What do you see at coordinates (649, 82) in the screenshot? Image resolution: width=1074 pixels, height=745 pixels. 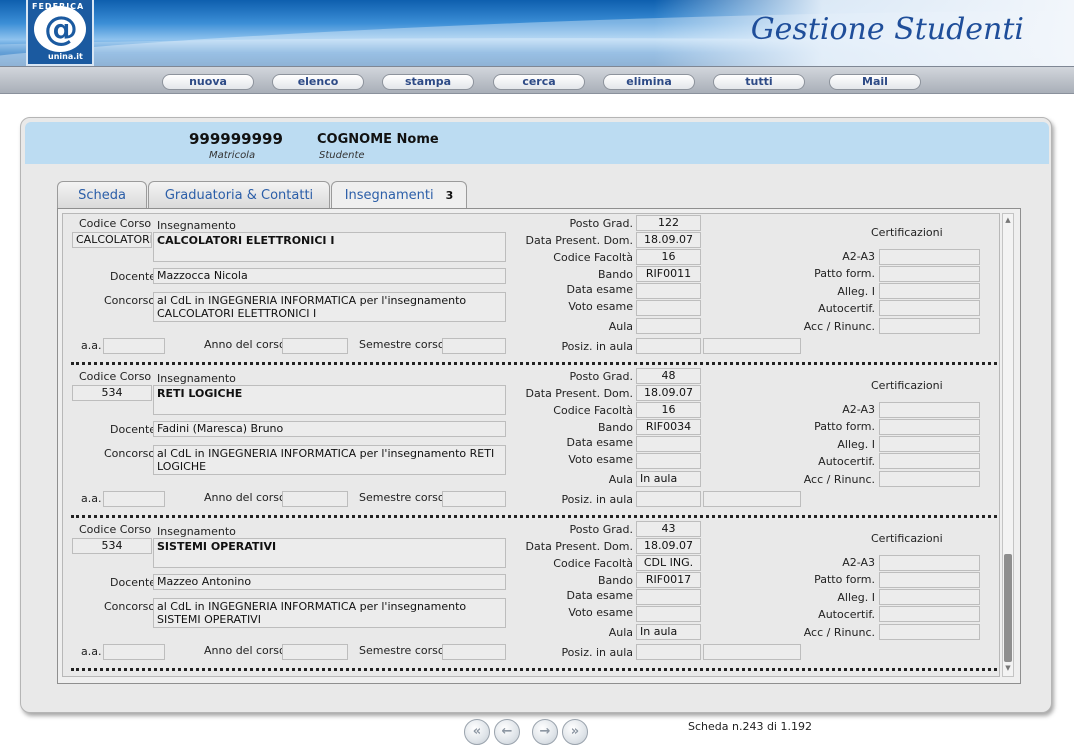 I see `elimina-button: elimina` at bounding box center [649, 82].